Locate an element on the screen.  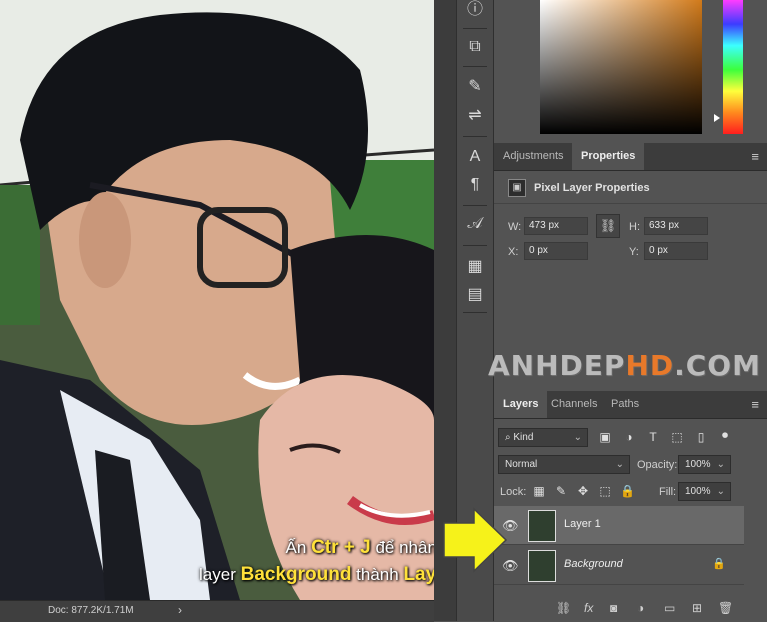
pixel-layer-icon: ▣ is located at coordinates (517, 188).